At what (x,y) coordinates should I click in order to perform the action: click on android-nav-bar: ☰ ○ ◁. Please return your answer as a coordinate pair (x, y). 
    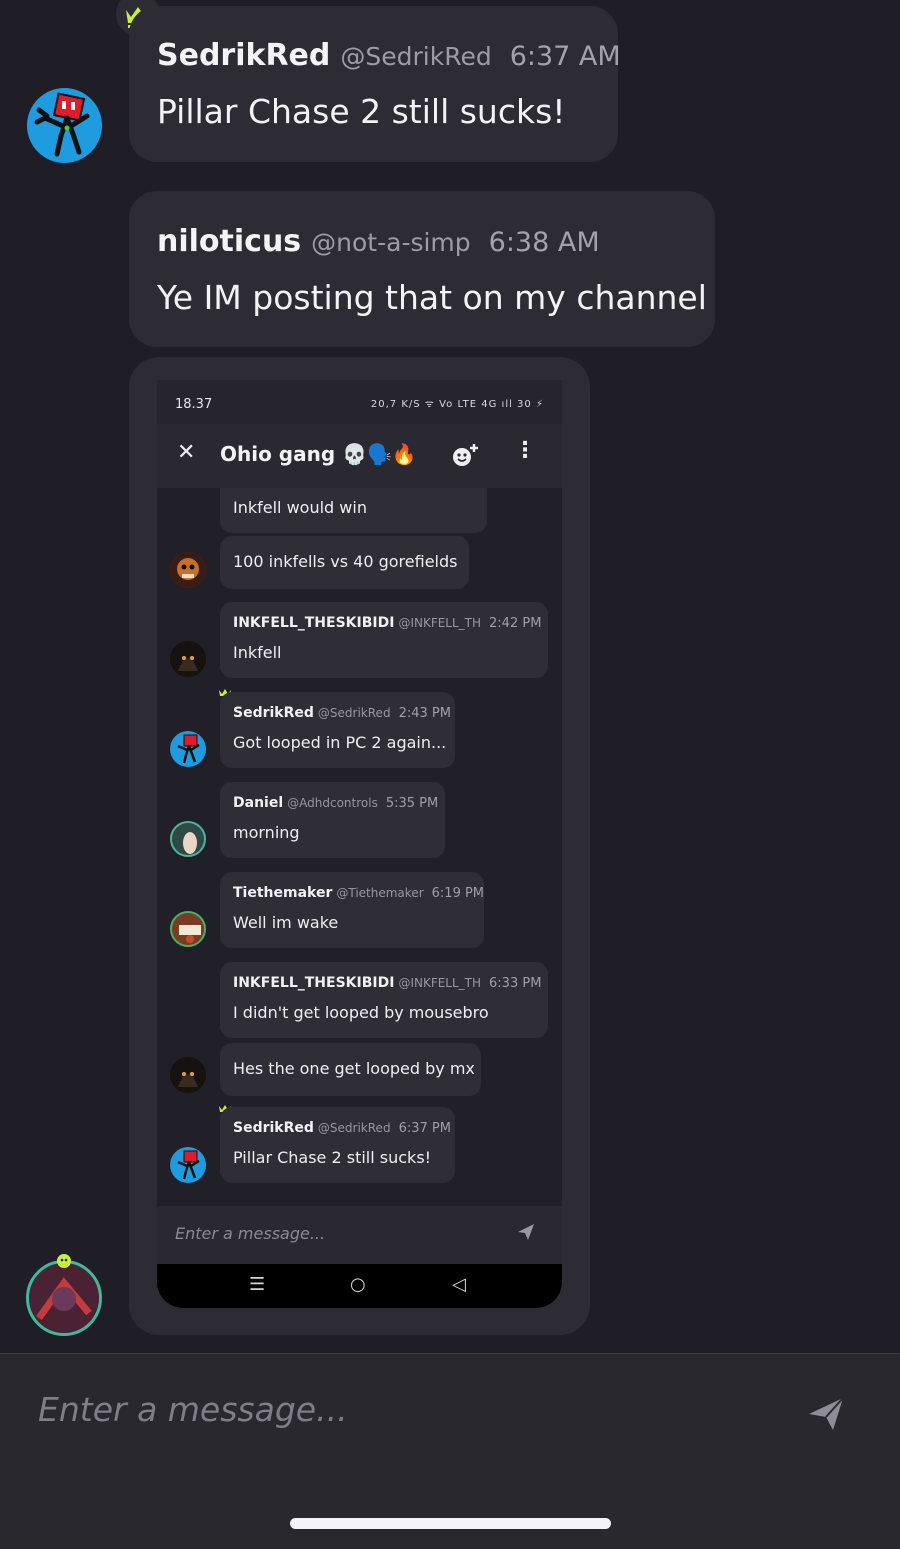
    Looking at the image, I should click on (359, 1286).